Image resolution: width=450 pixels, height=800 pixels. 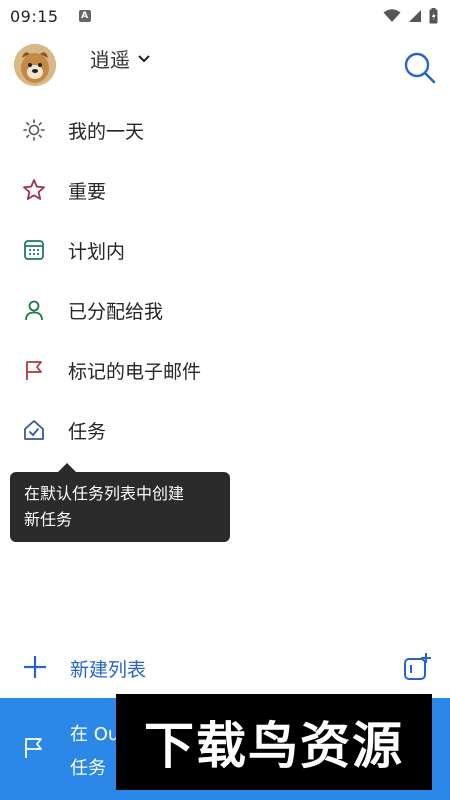 What do you see at coordinates (34, 130) in the screenshot?
I see `sun-icon` at bounding box center [34, 130].